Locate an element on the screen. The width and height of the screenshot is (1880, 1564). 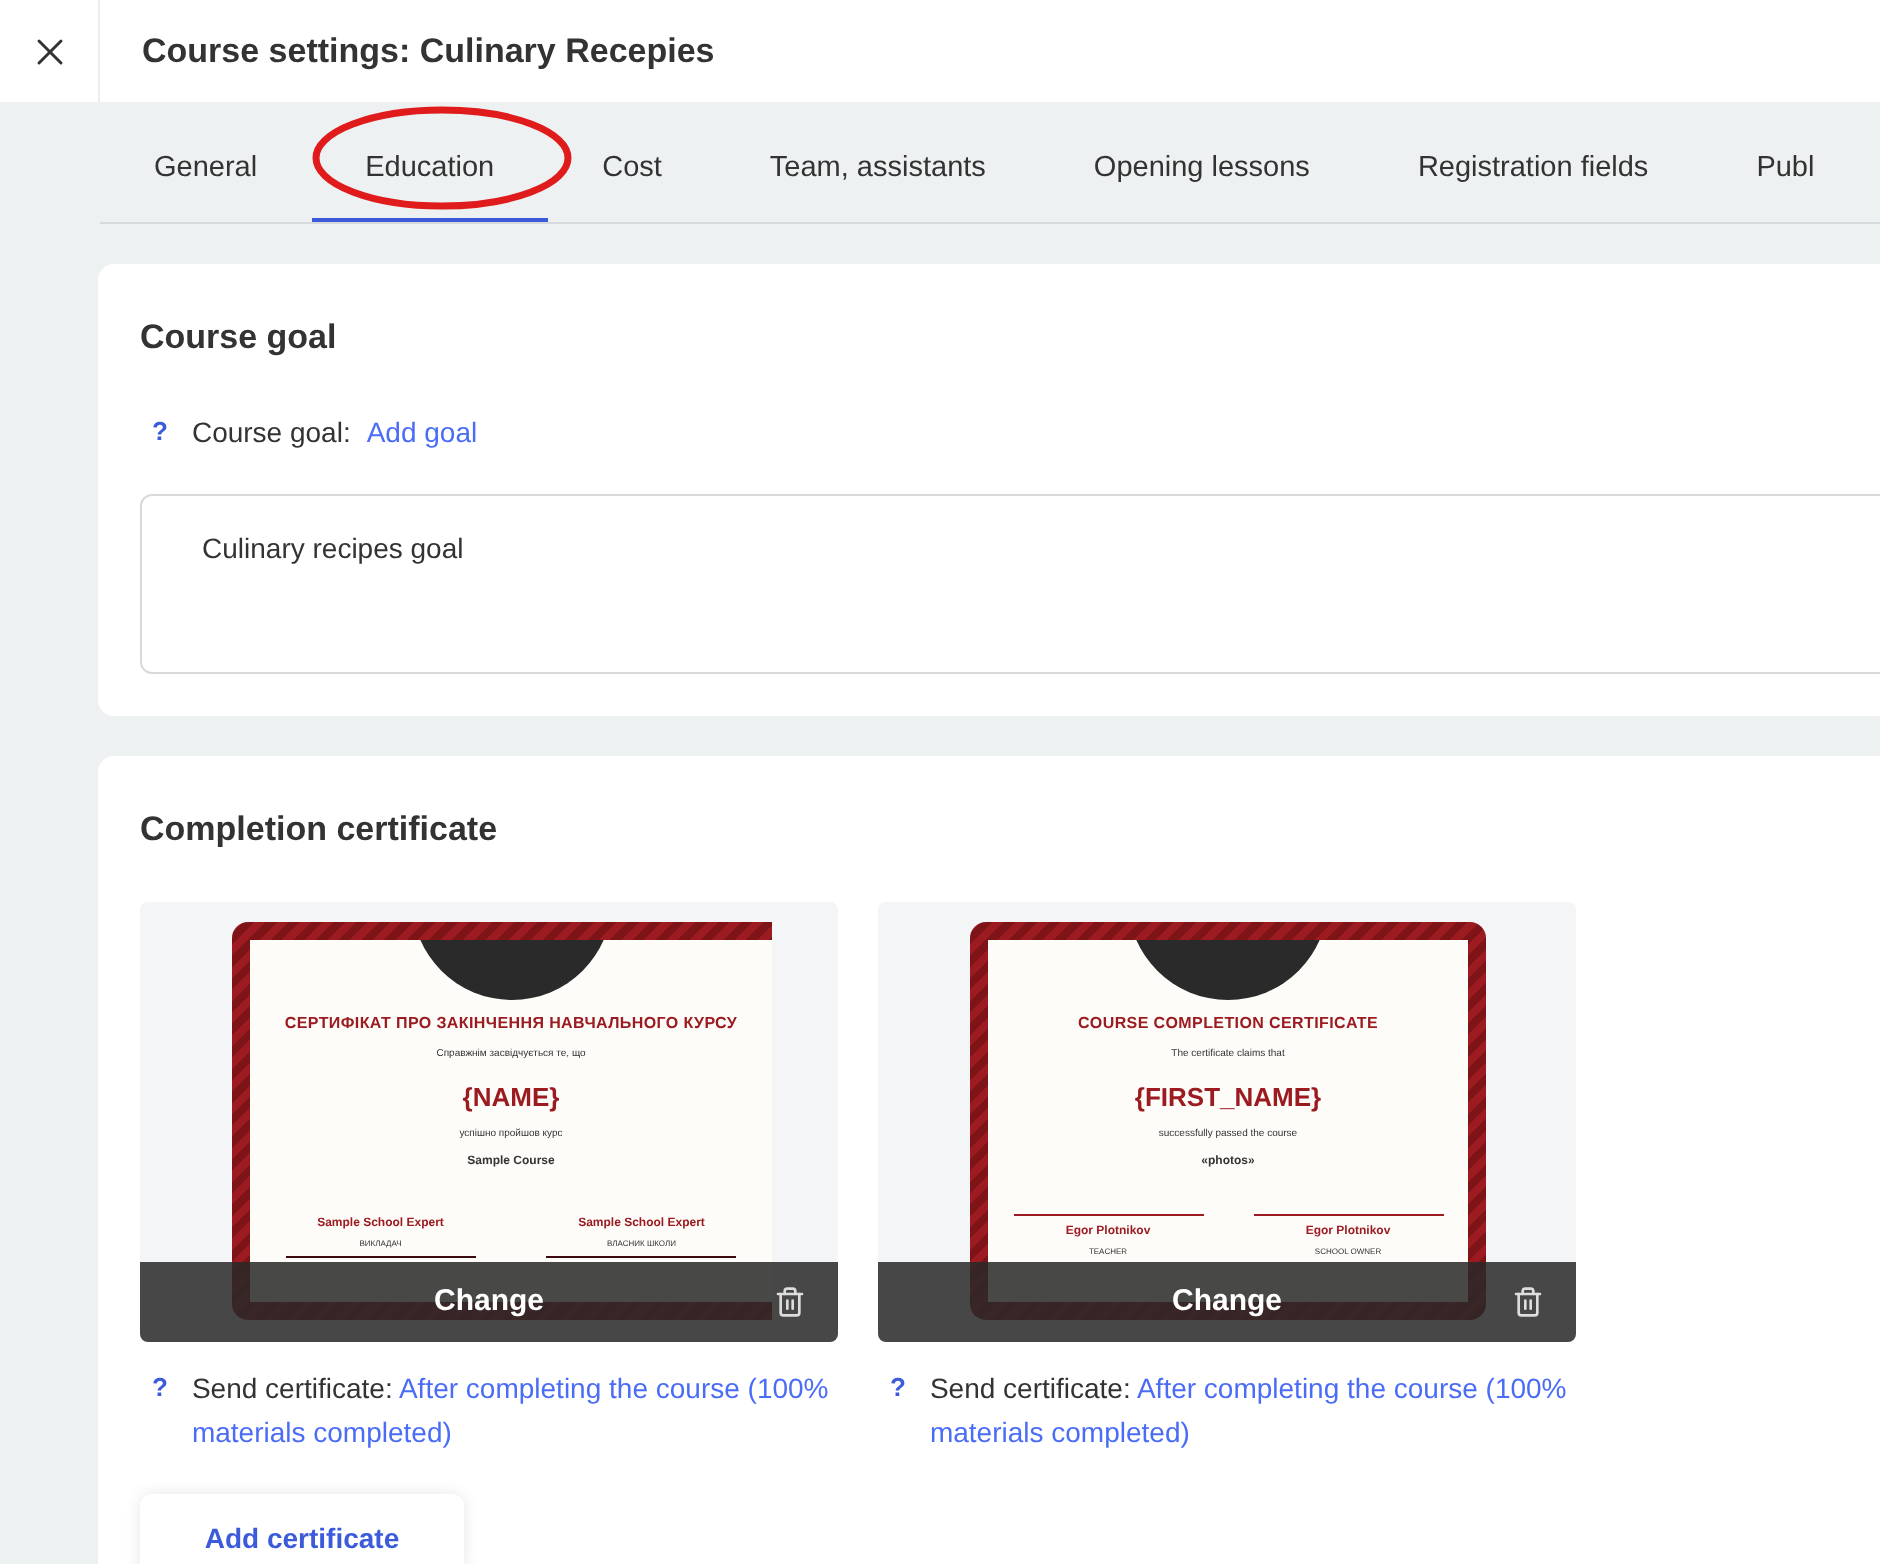
tab: Education is located at coordinates (430, 171).